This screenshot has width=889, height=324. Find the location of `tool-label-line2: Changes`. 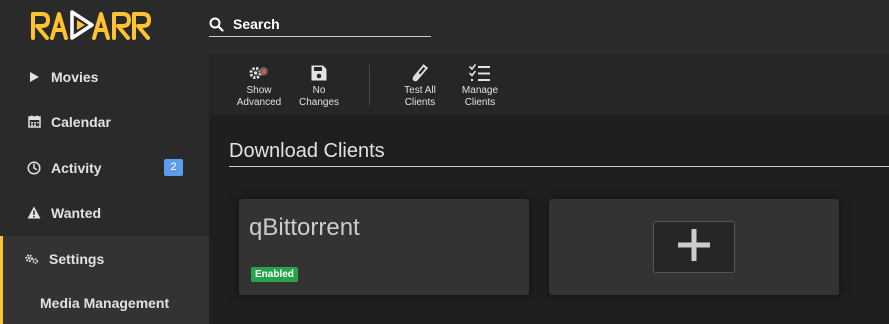

tool-label-line2: Changes is located at coordinates (319, 102).